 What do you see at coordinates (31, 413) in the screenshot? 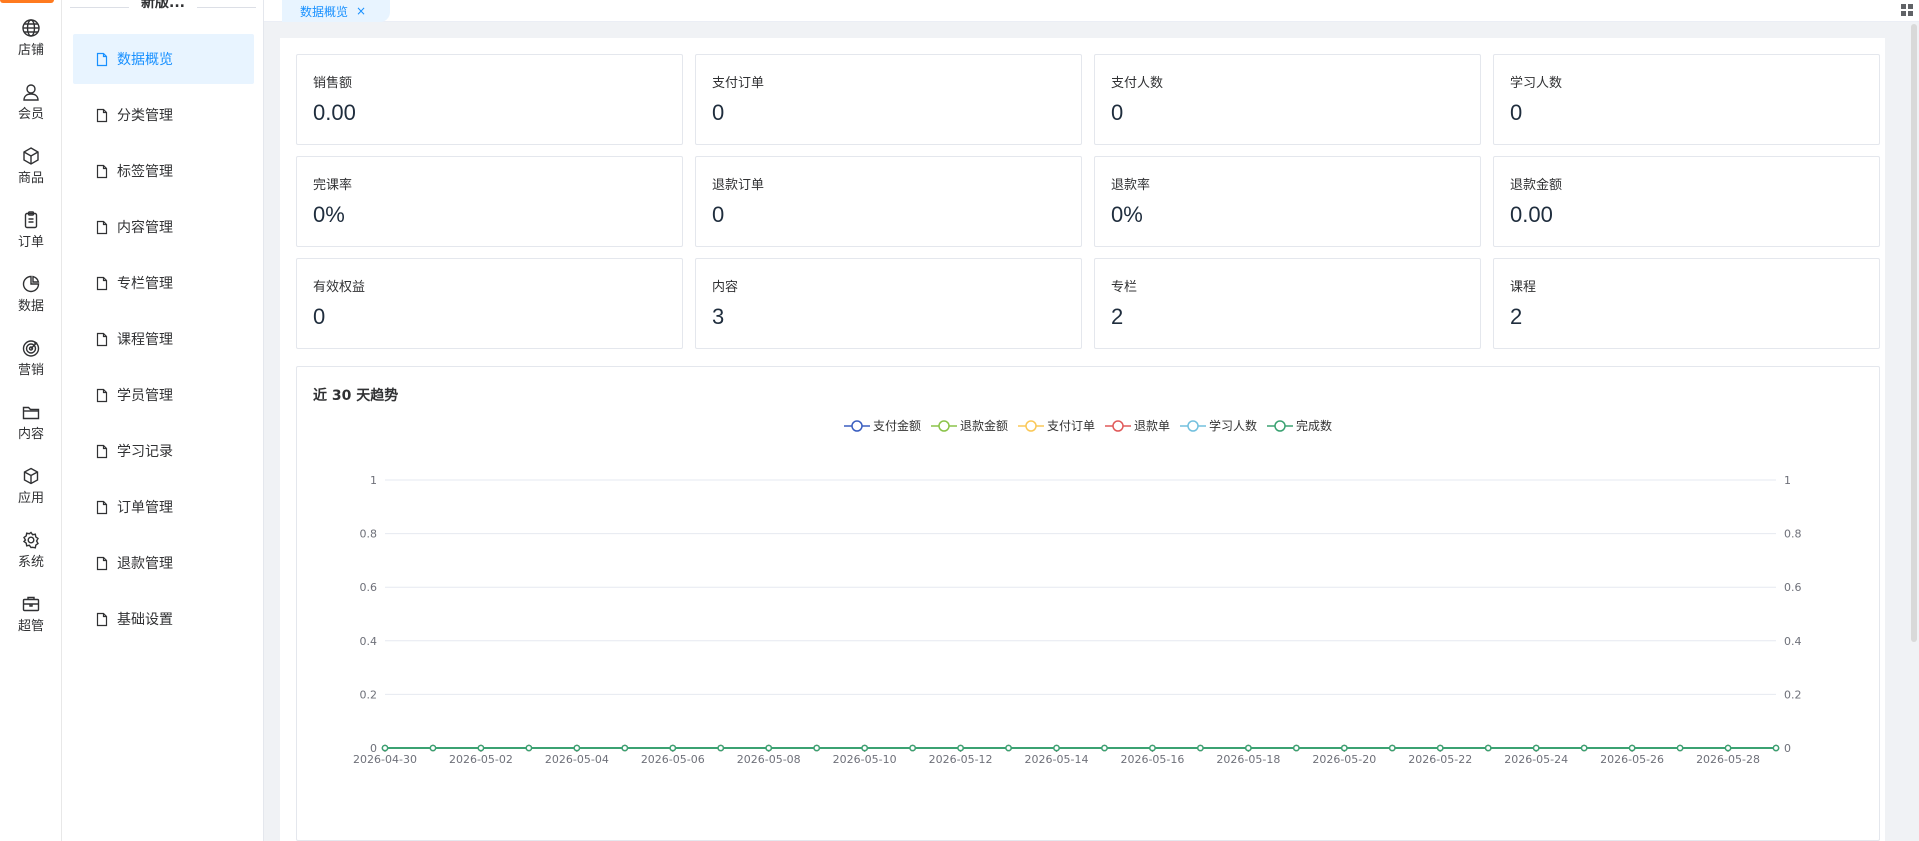
I see `folder-icon` at bounding box center [31, 413].